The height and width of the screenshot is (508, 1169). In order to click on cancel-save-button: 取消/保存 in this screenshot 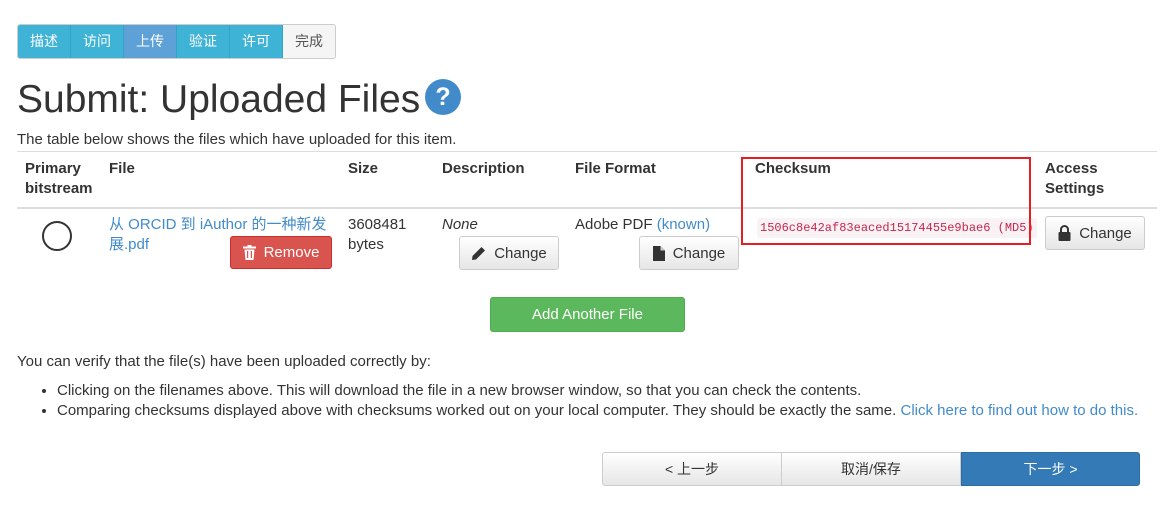, I will do `click(871, 469)`.